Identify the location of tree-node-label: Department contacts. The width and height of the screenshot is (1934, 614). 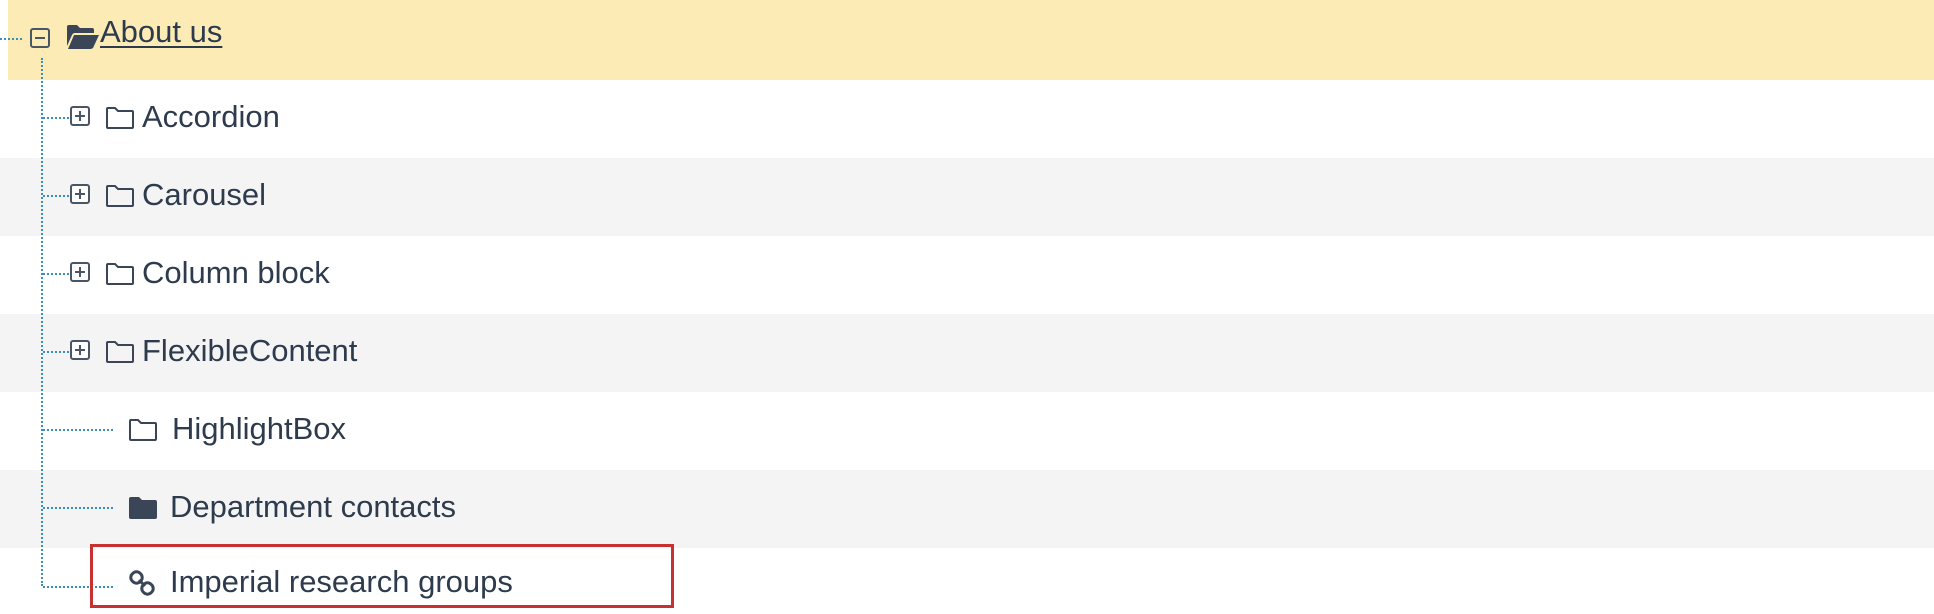
(313, 507).